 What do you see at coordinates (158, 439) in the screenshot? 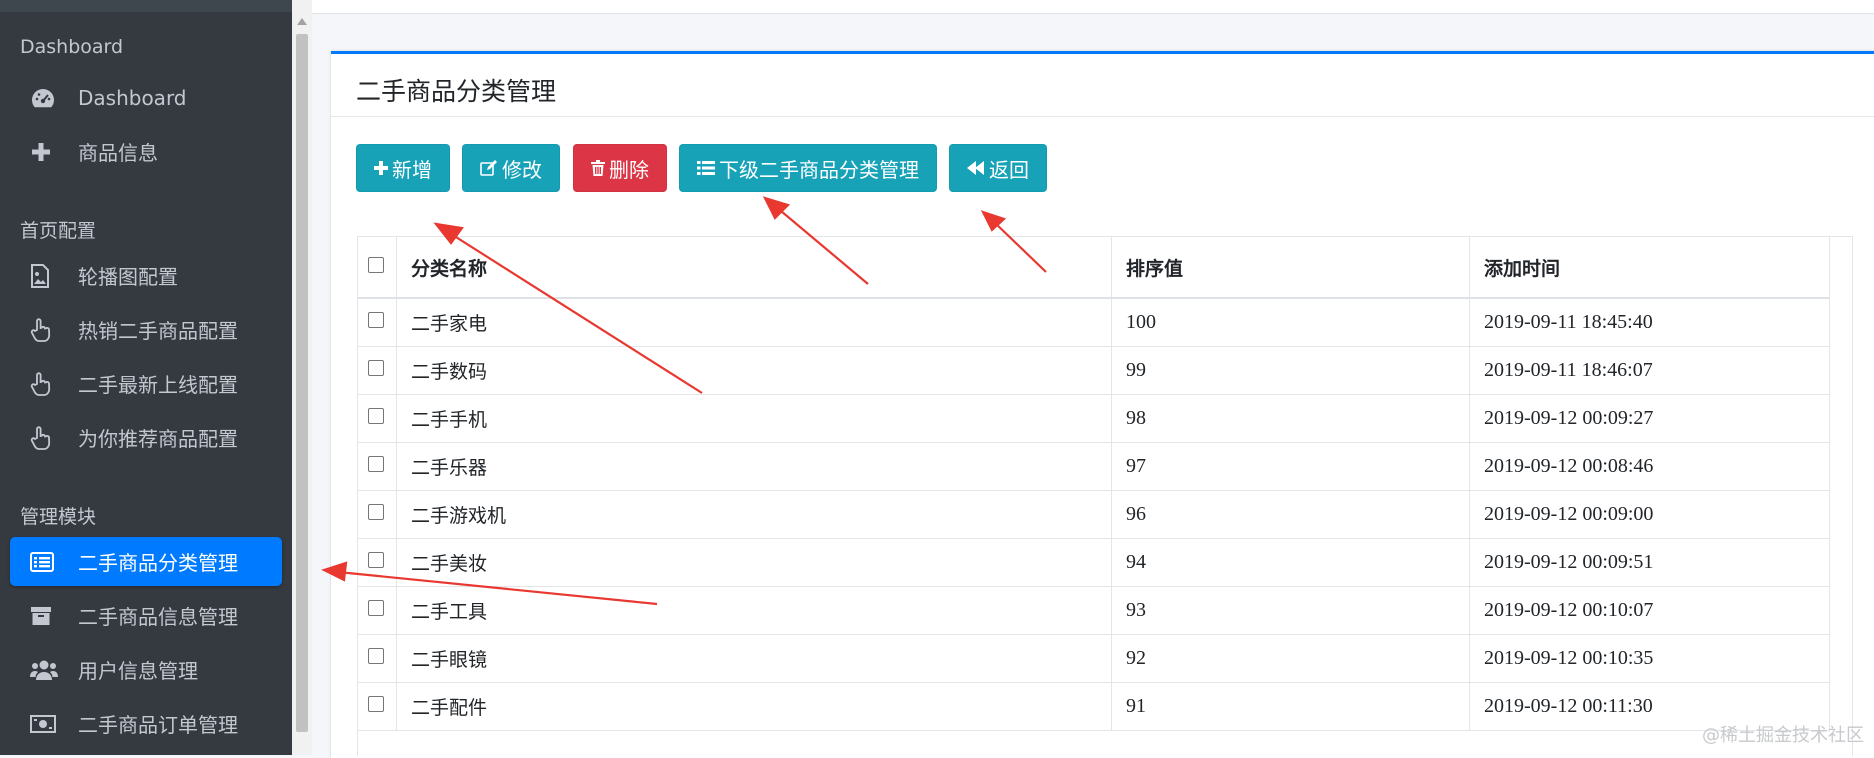
I see `sidebar-item-label: 为你推荐商品配置` at bounding box center [158, 439].